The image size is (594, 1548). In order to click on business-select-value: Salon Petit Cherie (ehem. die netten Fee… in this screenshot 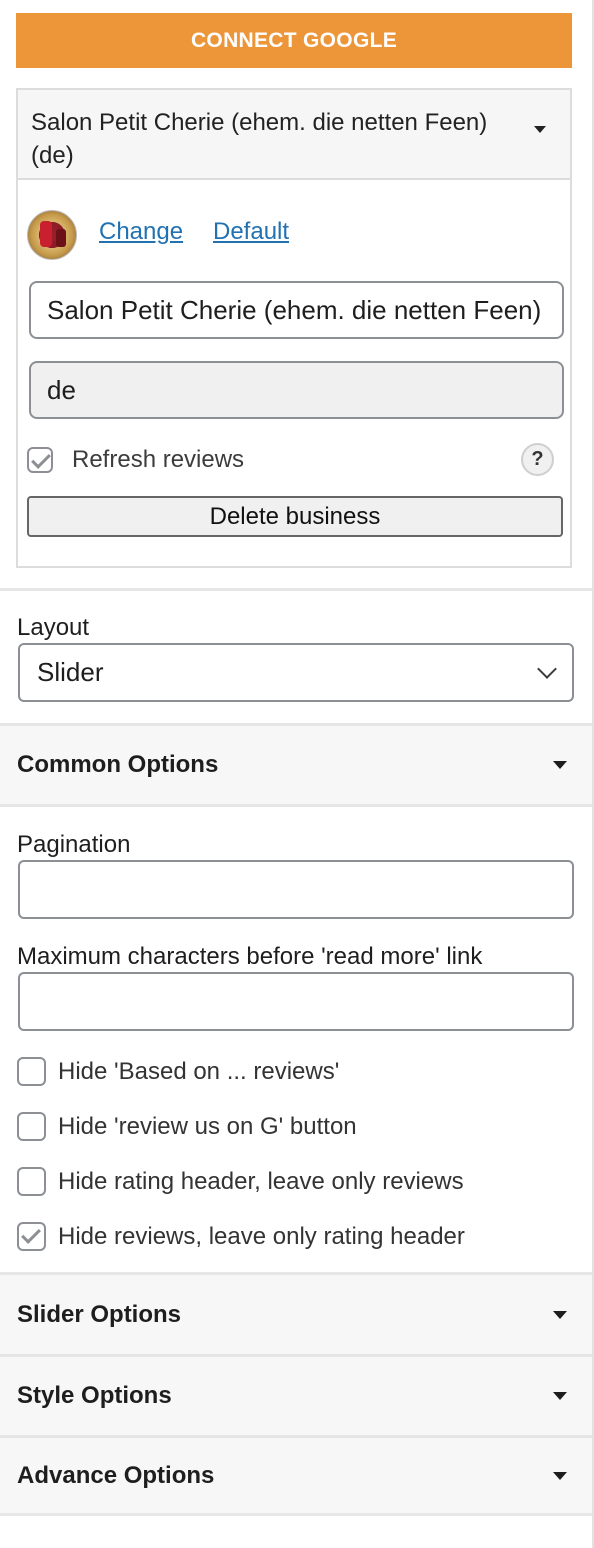, I will do `click(259, 139)`.